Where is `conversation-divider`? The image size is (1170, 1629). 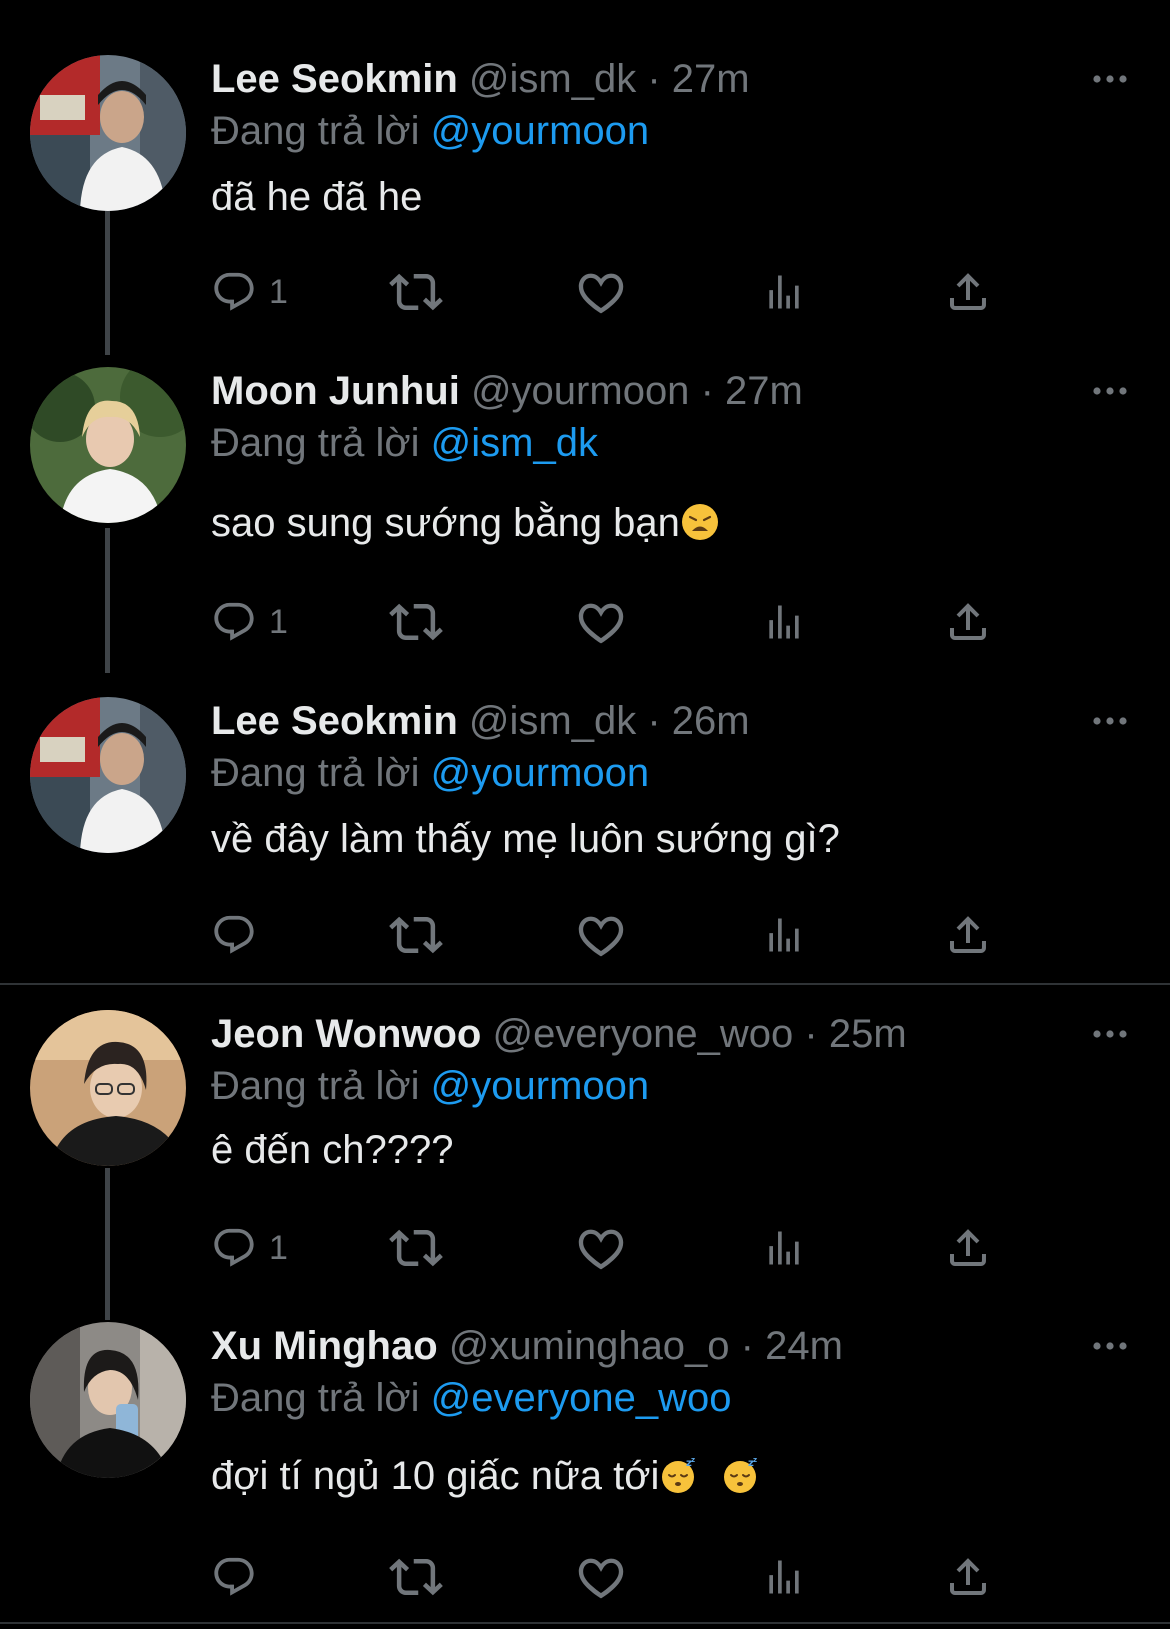
conversation-divider is located at coordinates (585, 984).